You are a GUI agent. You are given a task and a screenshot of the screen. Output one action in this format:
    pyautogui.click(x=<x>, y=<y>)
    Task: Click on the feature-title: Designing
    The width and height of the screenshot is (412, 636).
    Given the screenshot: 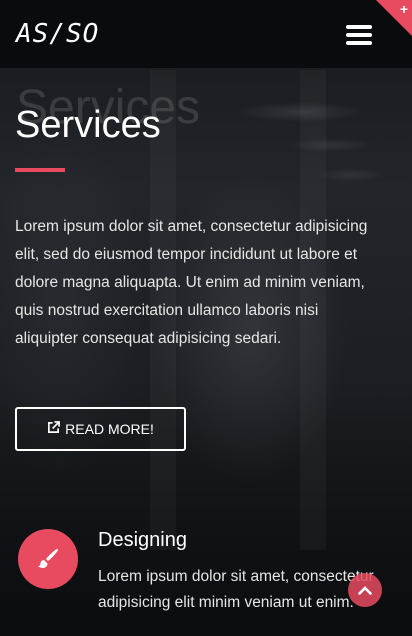 What is the action you would take?
    pyautogui.click(x=142, y=540)
    